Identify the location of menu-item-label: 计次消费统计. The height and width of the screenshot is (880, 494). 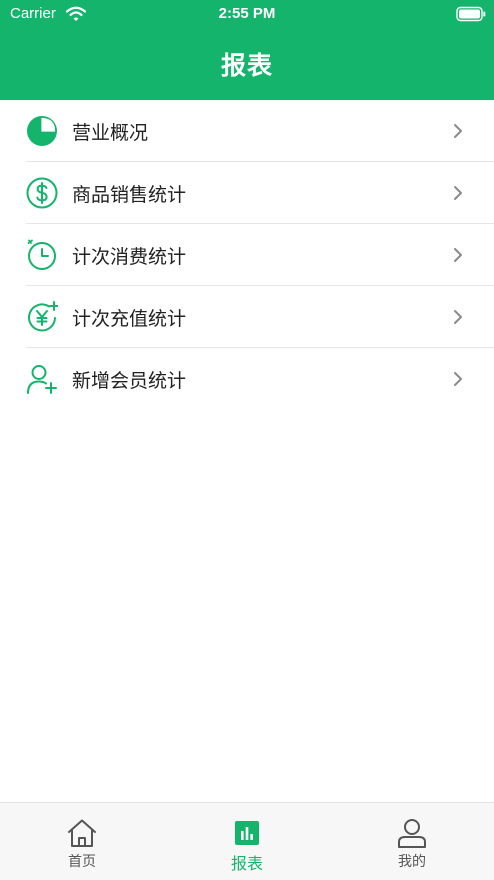
(129, 257).